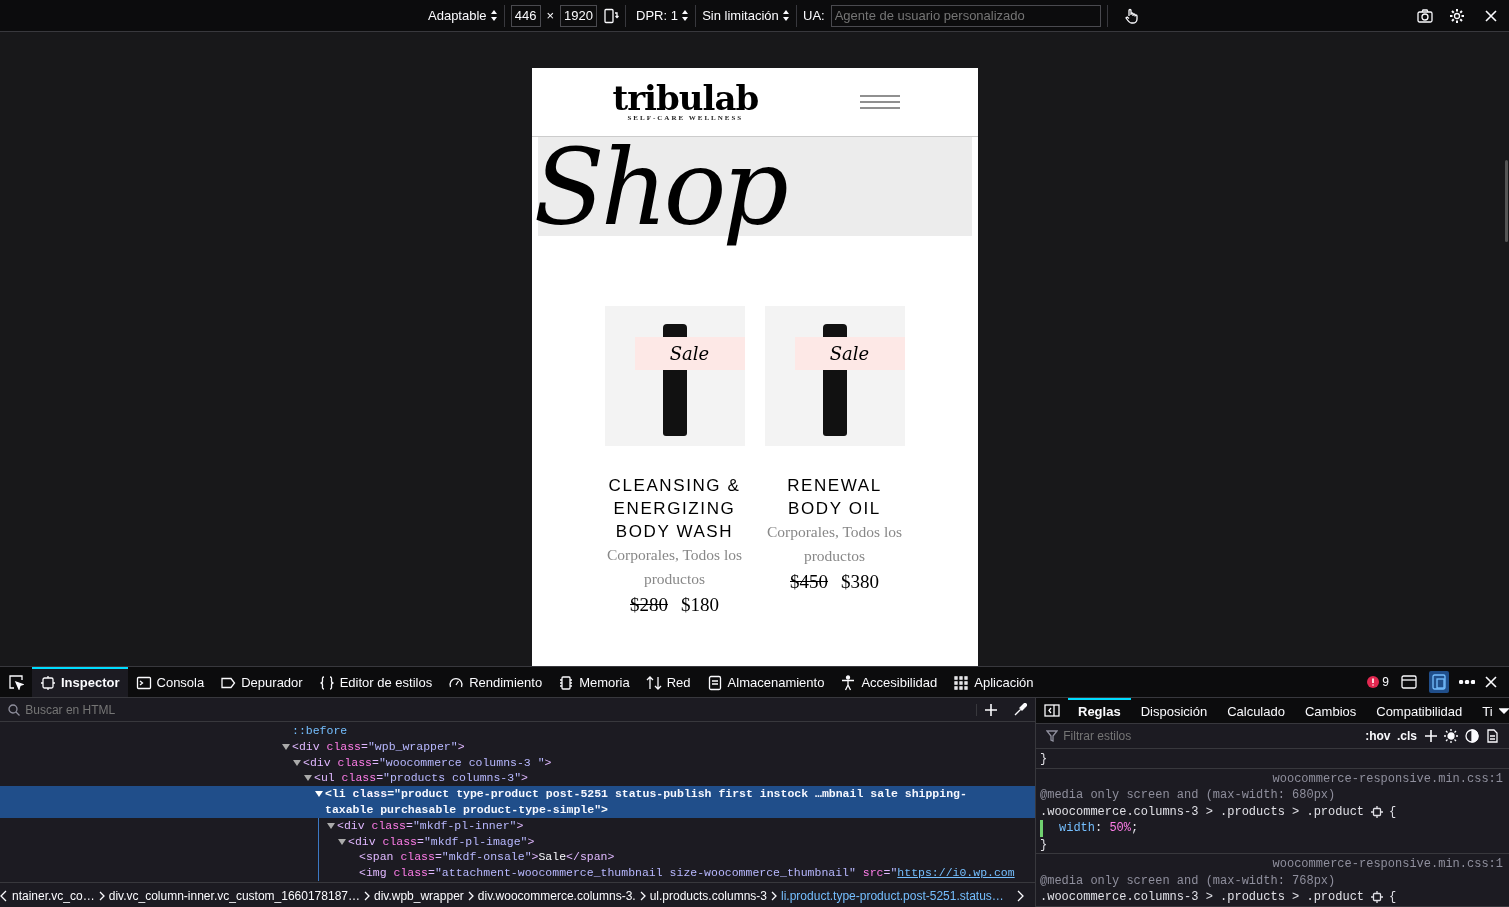  Describe the element at coordinates (746, 15) in the screenshot. I see `throttling-select: Sin limitación` at that location.